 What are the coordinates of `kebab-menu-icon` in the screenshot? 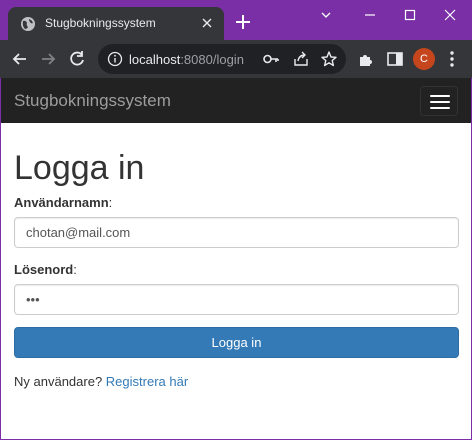 It's located at (452, 59).